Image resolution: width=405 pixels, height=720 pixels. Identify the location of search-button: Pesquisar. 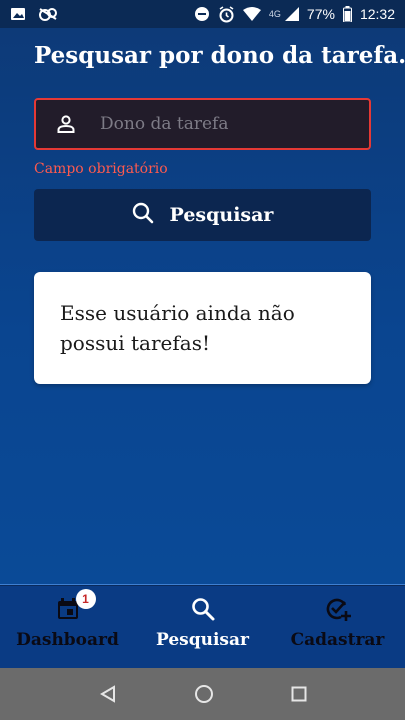
(202, 215).